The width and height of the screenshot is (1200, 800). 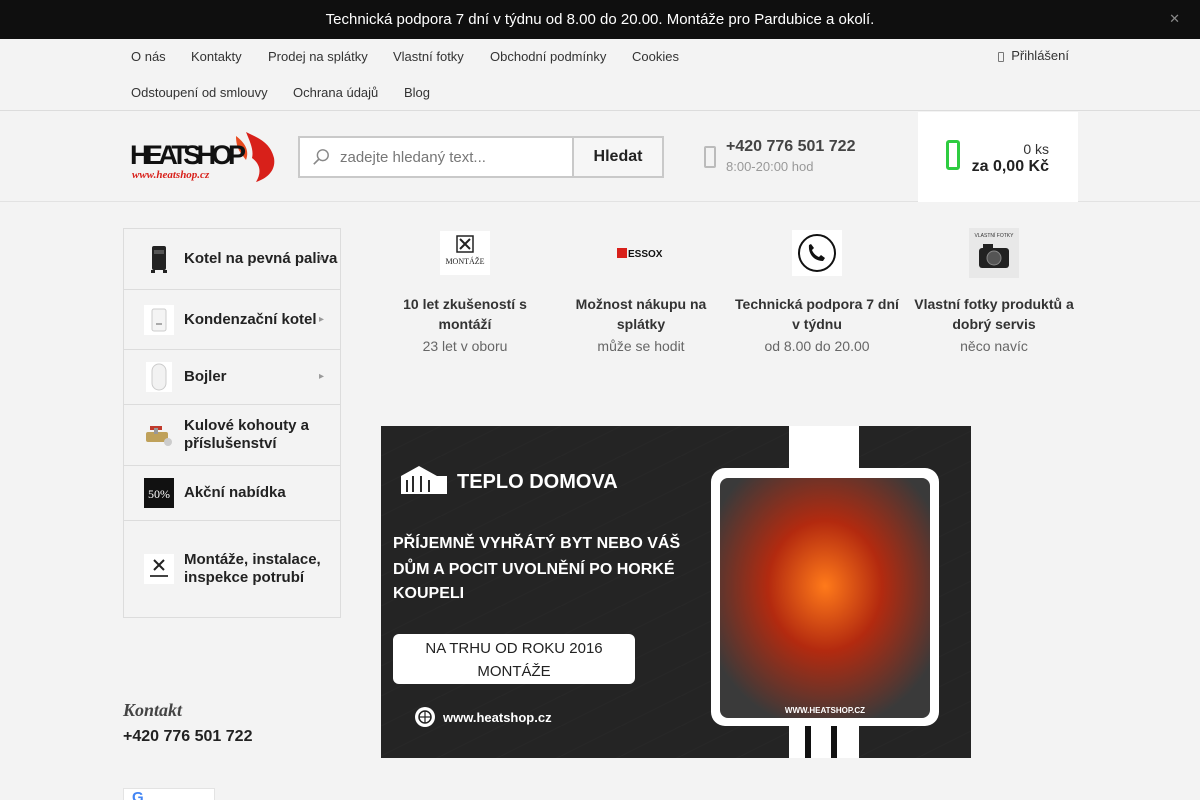 I want to click on search-bar: Hledat, so click(x=481, y=157).